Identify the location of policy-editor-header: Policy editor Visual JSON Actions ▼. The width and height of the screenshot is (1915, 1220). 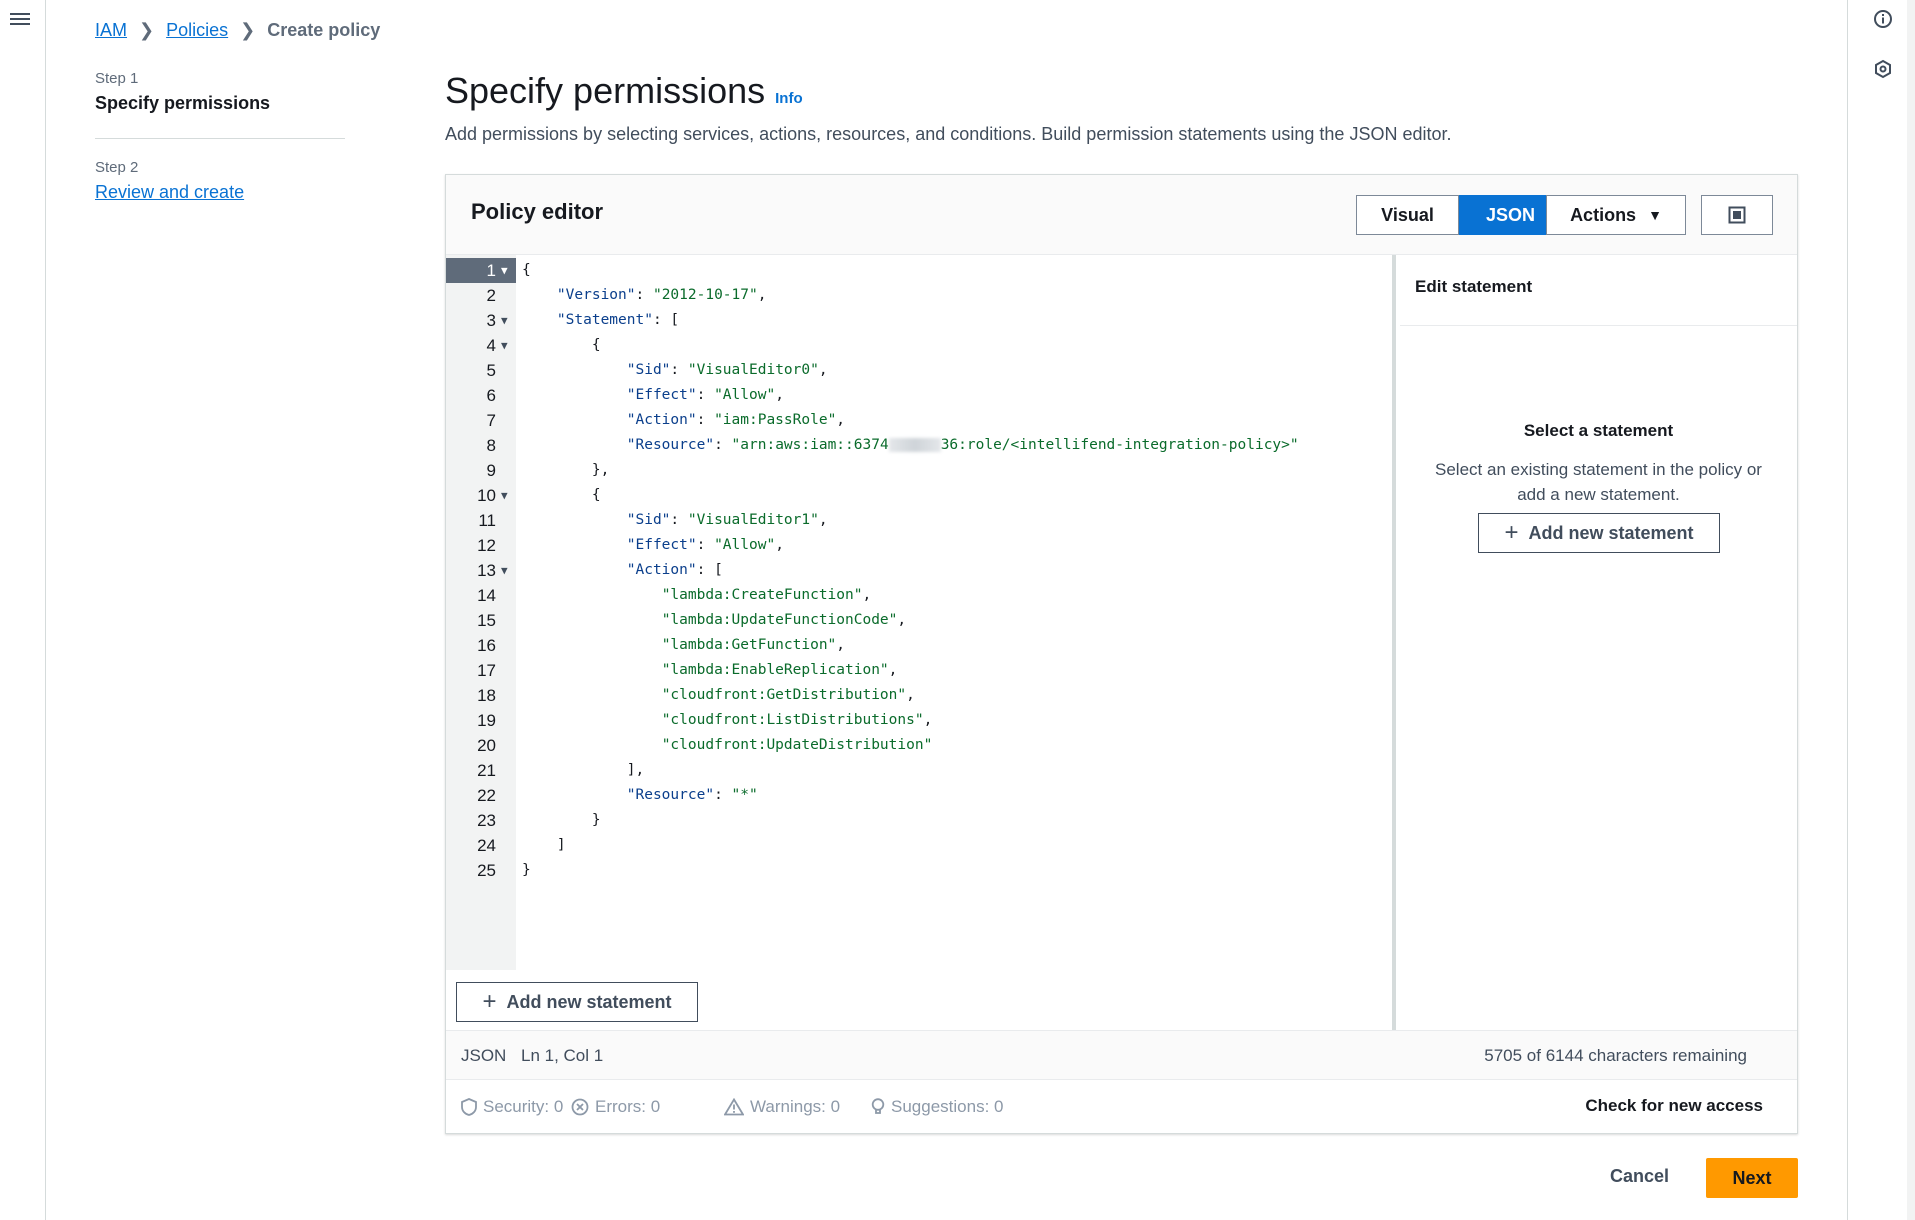
(1121, 215).